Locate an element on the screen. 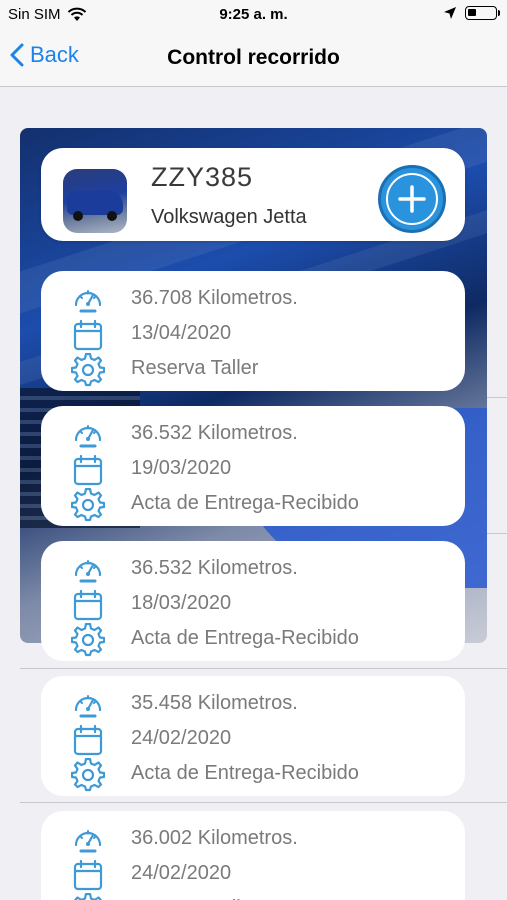 This screenshot has width=507, height=900. battery-level is located at coordinates (472, 12).